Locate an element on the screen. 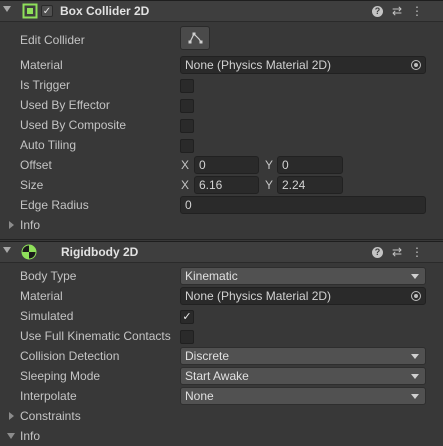 The image size is (443, 446). sleeping-mode-label: Sleeping Mode is located at coordinates (60, 376).